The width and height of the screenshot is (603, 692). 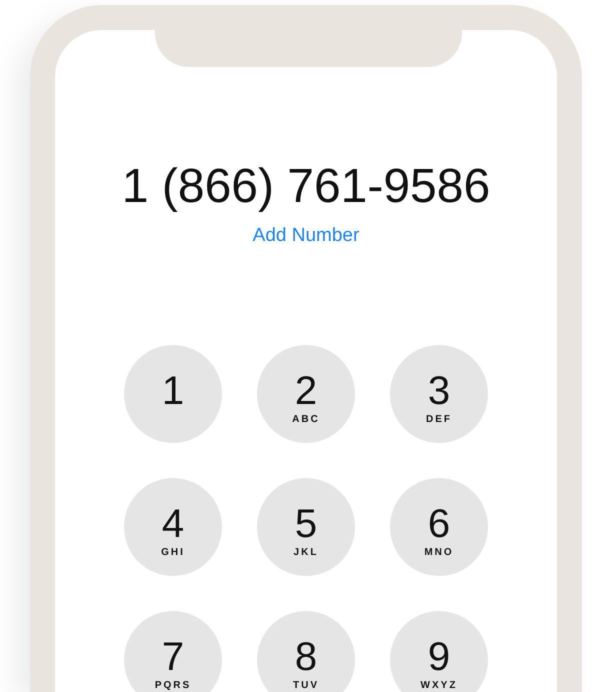 What do you see at coordinates (439, 651) in the screenshot?
I see `dial-key: 9 WXYZ` at bounding box center [439, 651].